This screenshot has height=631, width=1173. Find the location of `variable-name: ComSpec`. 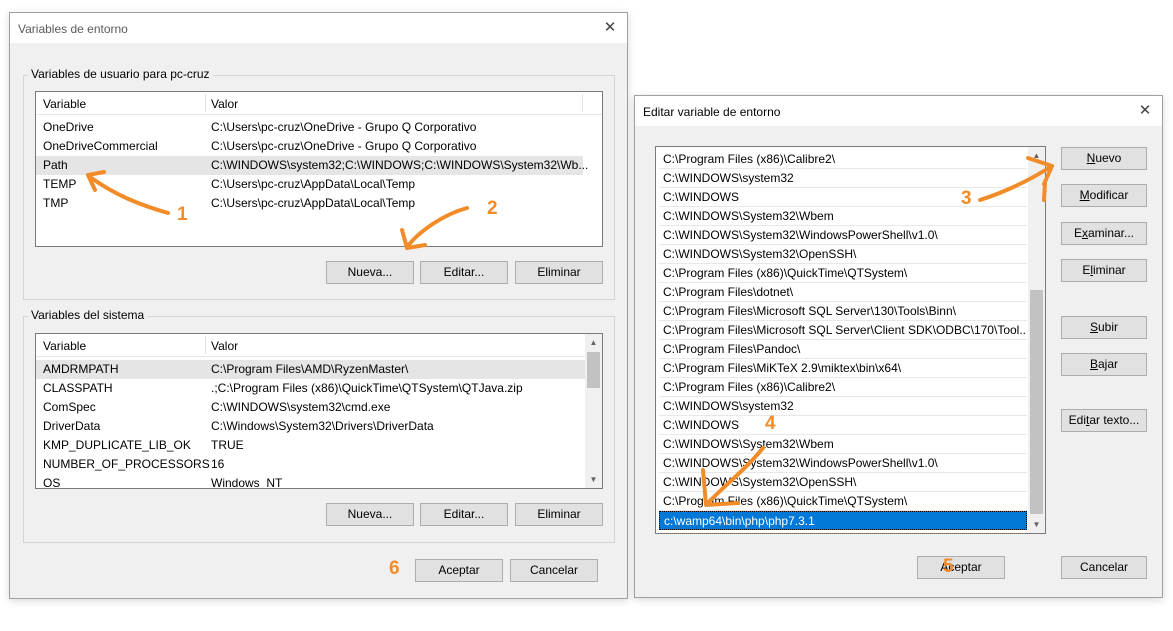

variable-name: ComSpec is located at coordinates (69, 407).